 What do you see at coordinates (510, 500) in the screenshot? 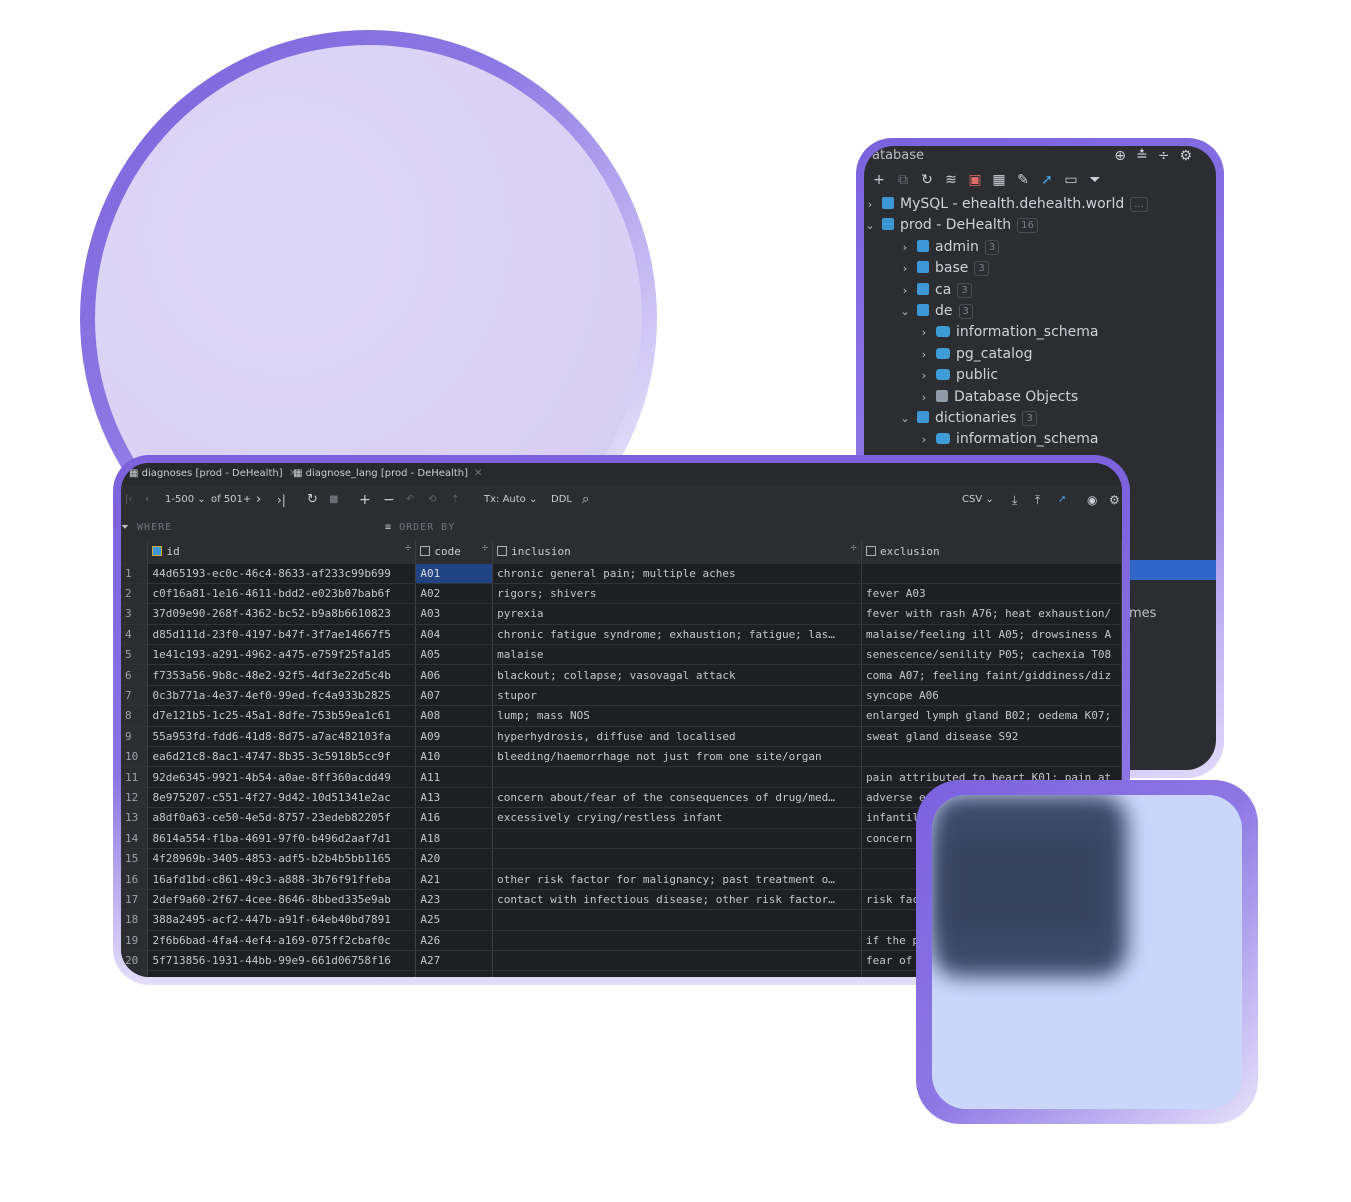
I see `tx-mode-select: Tx: Auto ⌄` at bounding box center [510, 500].